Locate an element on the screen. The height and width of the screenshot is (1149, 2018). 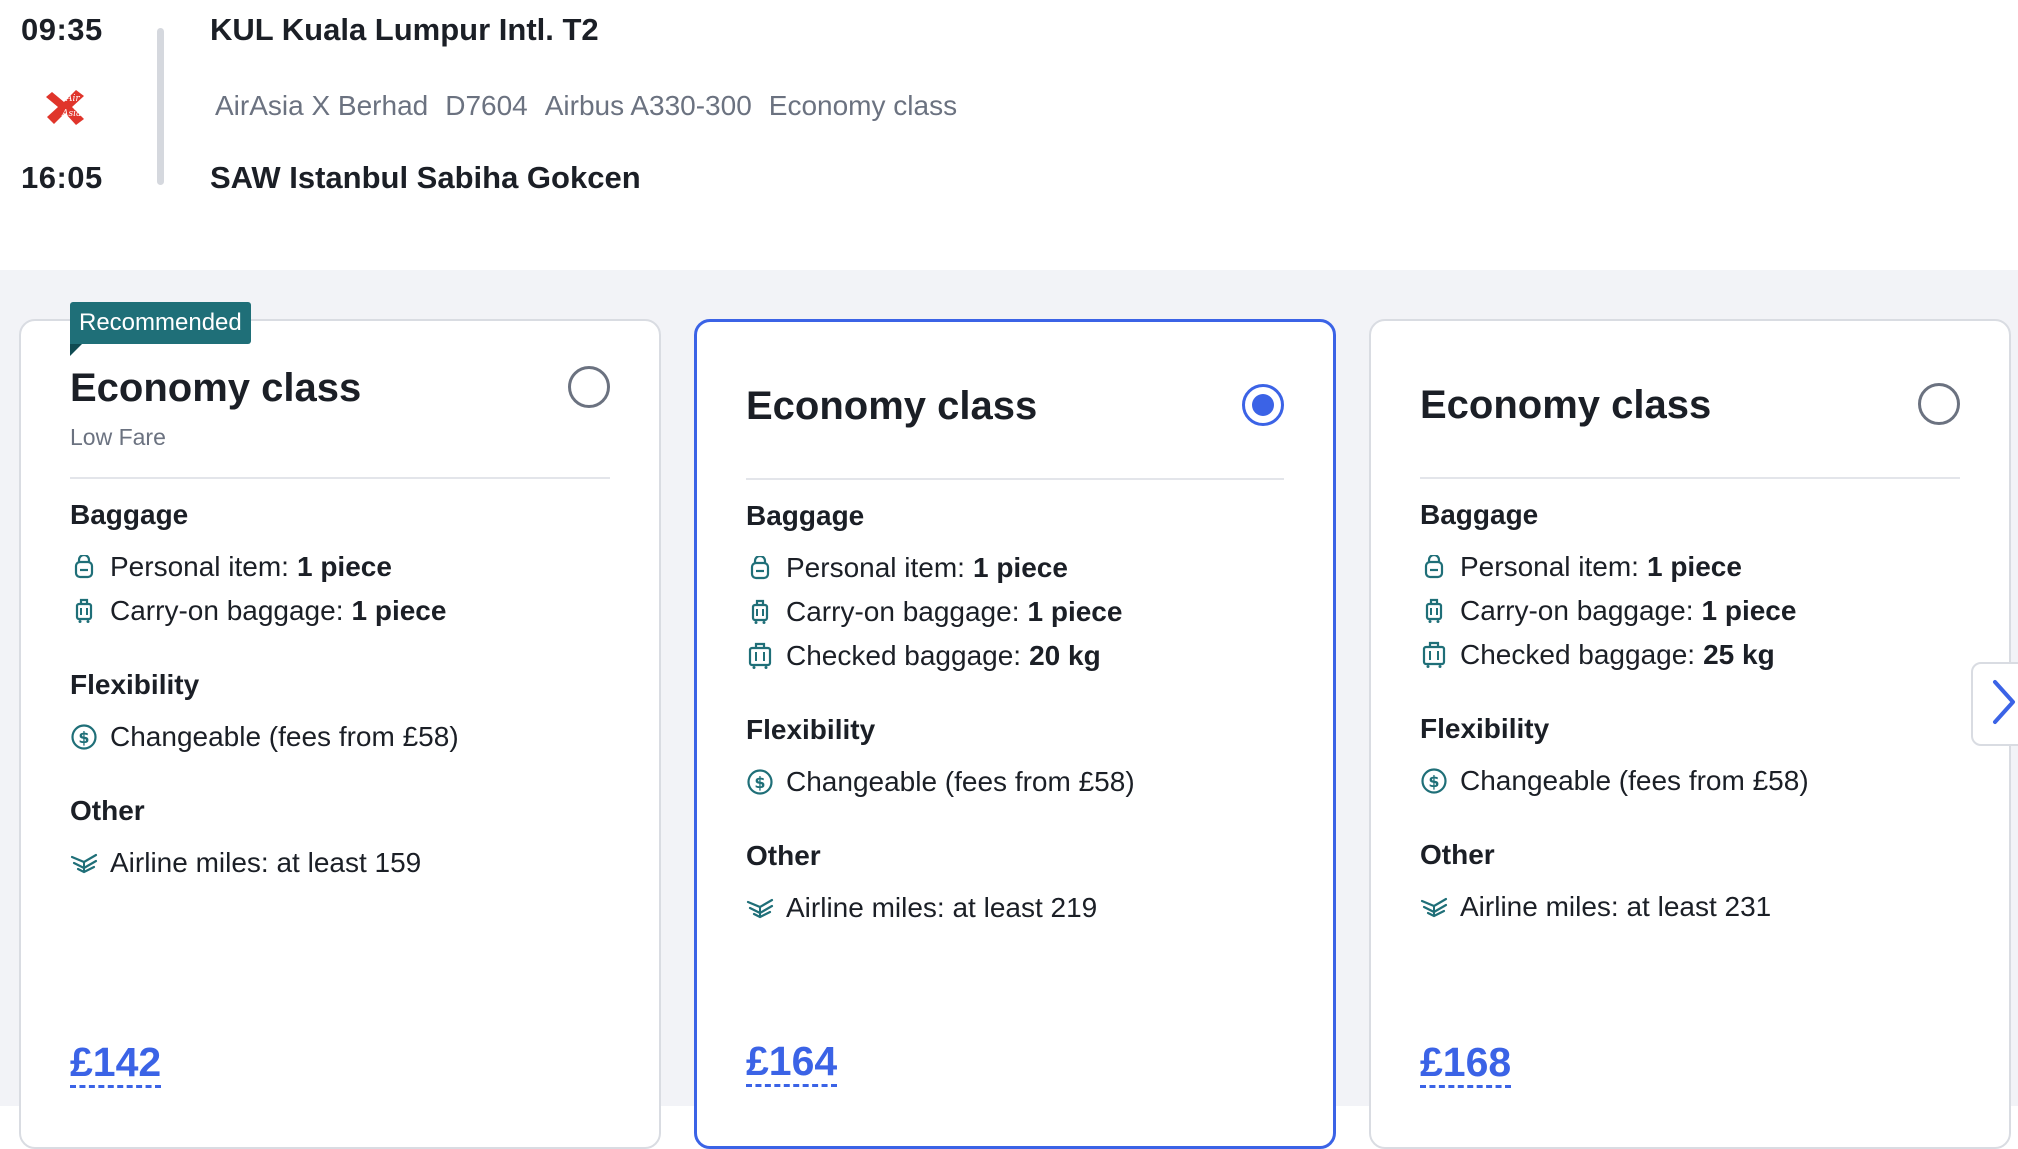
next-fares-button is located at coordinates (1994, 704).